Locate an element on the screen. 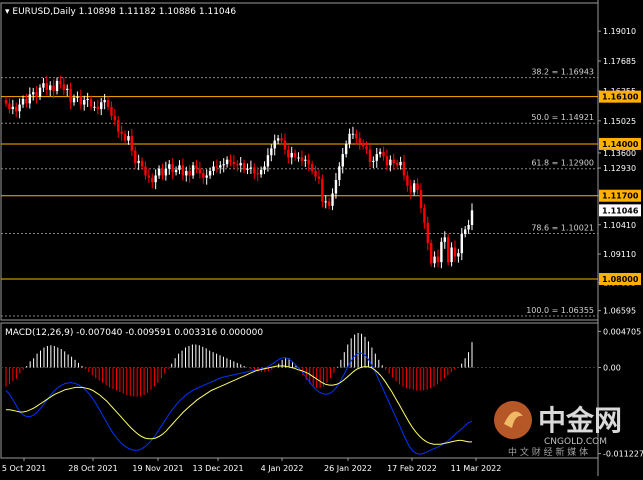 The width and height of the screenshot is (643, 480). price-tick-label: 1.15025 is located at coordinates (619, 121).